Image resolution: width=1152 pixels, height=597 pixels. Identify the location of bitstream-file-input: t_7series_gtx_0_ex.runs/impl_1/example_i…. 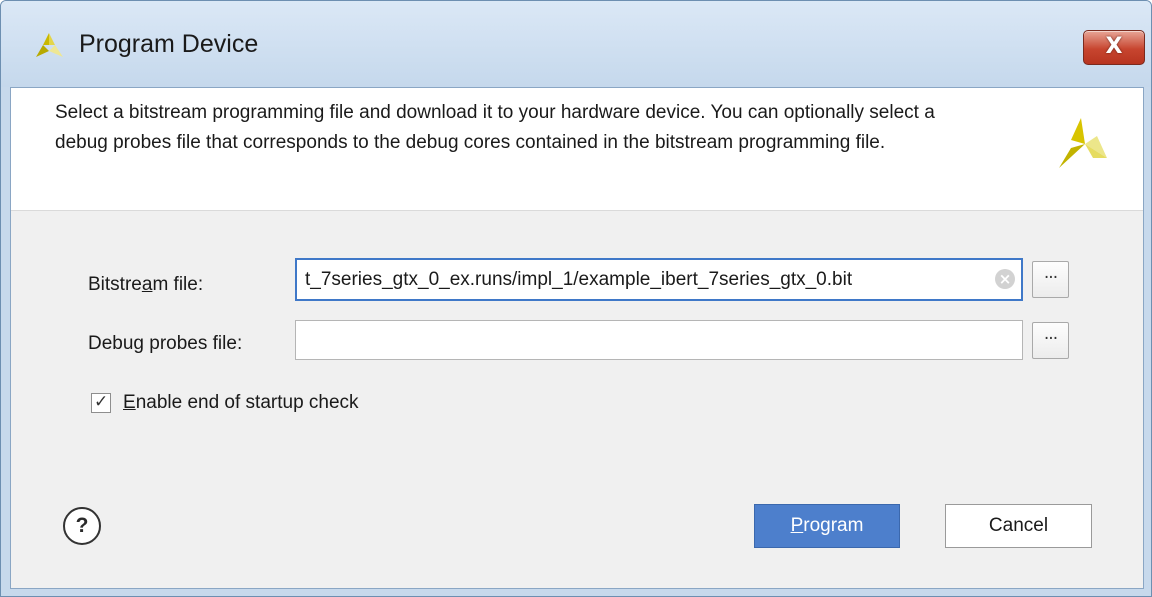
(659, 279).